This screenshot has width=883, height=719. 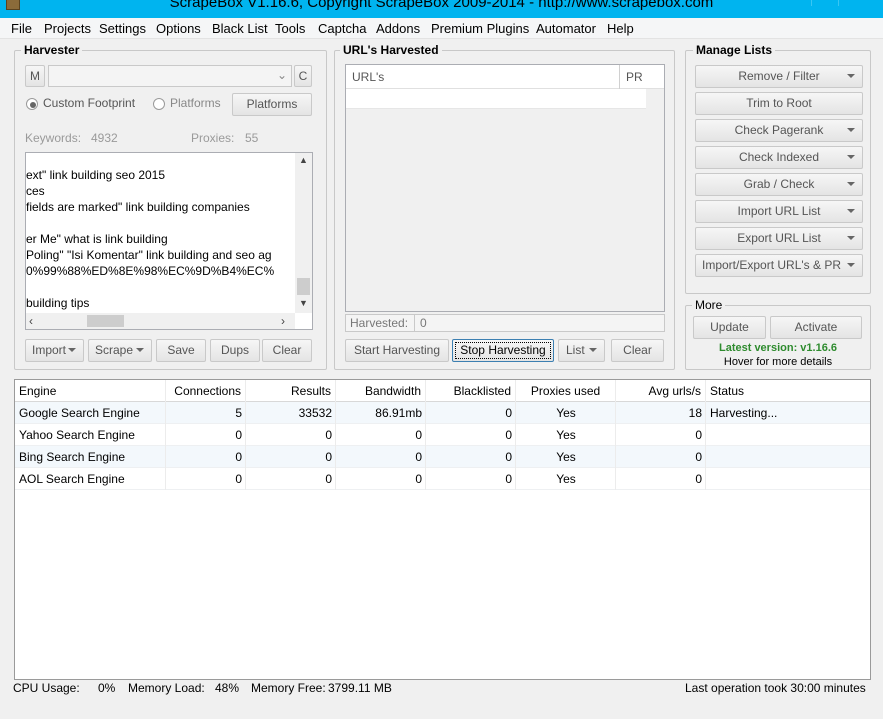 I want to click on menu-projects: Projects, so click(x=67, y=28).